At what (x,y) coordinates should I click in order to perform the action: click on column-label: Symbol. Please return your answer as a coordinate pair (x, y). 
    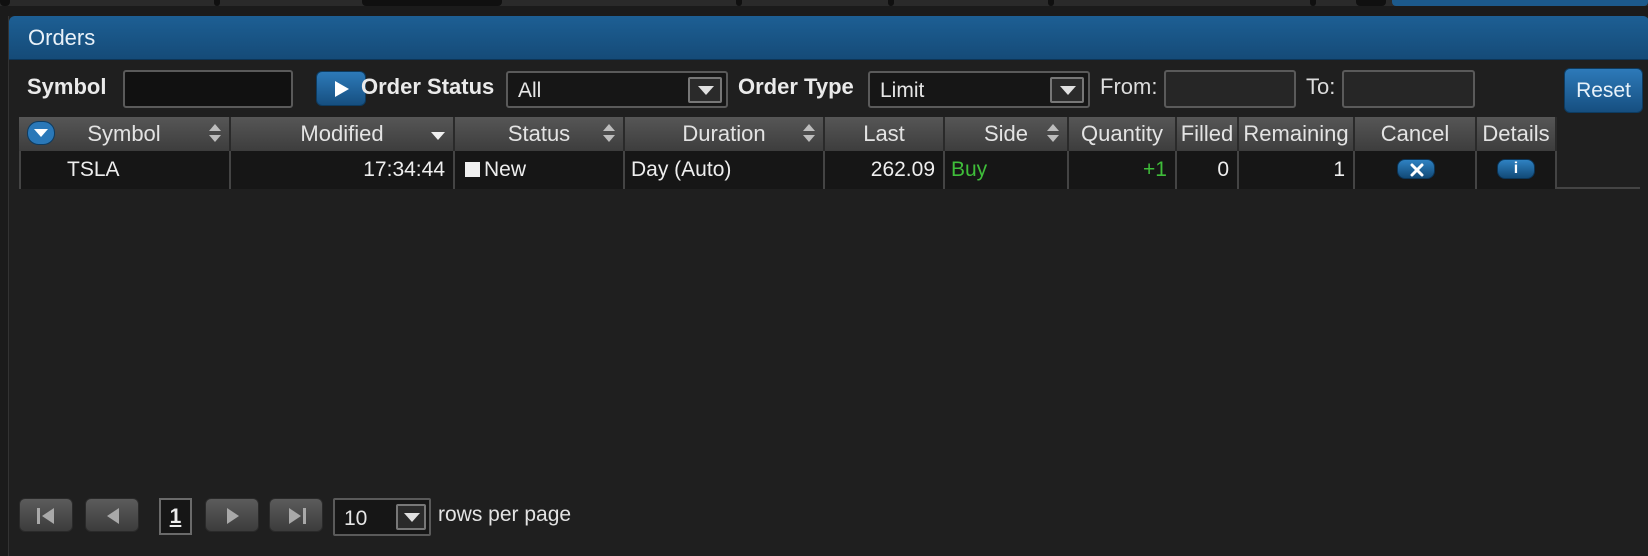
    Looking at the image, I should click on (124, 133).